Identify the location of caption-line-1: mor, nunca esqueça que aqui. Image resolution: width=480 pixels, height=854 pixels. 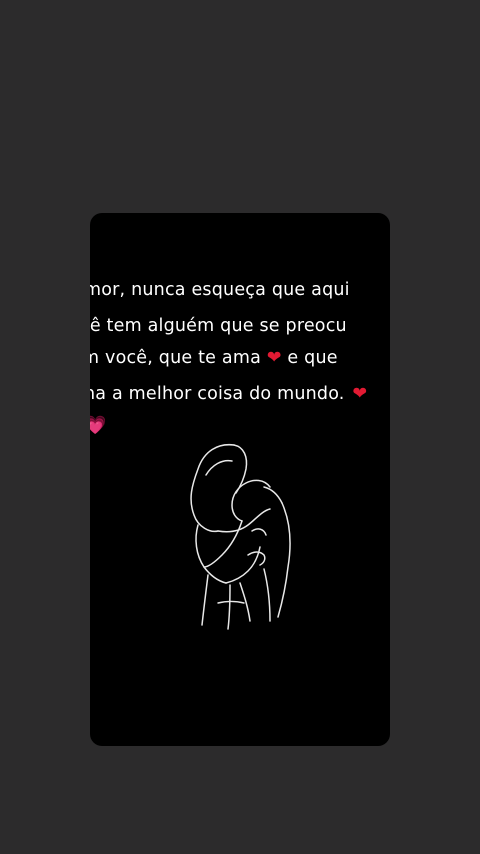
(220, 290).